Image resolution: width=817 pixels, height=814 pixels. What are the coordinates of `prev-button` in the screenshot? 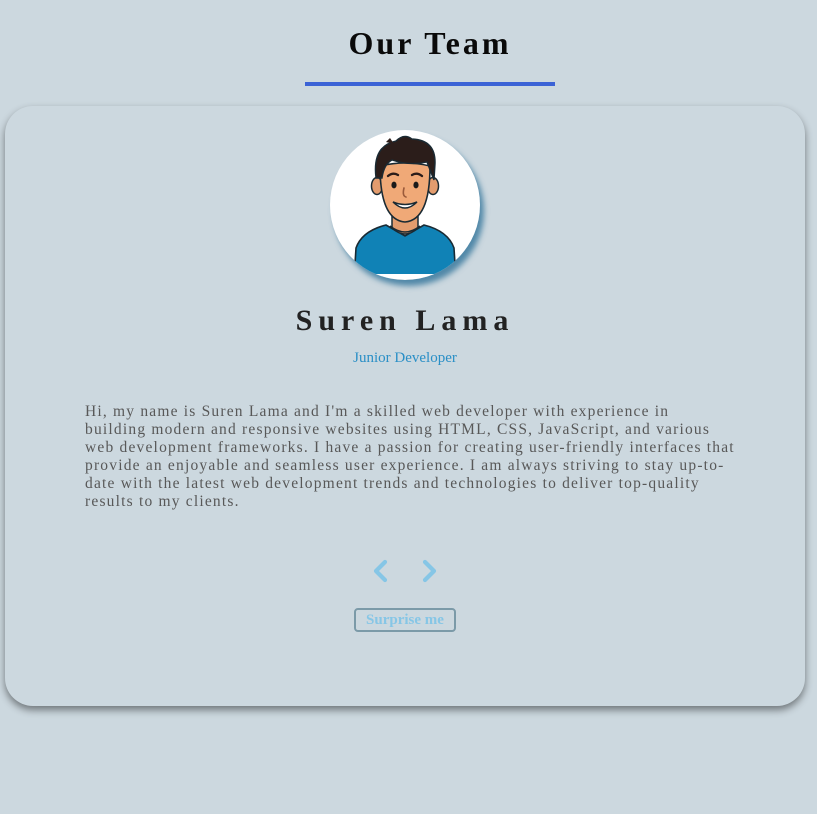 It's located at (381, 571).